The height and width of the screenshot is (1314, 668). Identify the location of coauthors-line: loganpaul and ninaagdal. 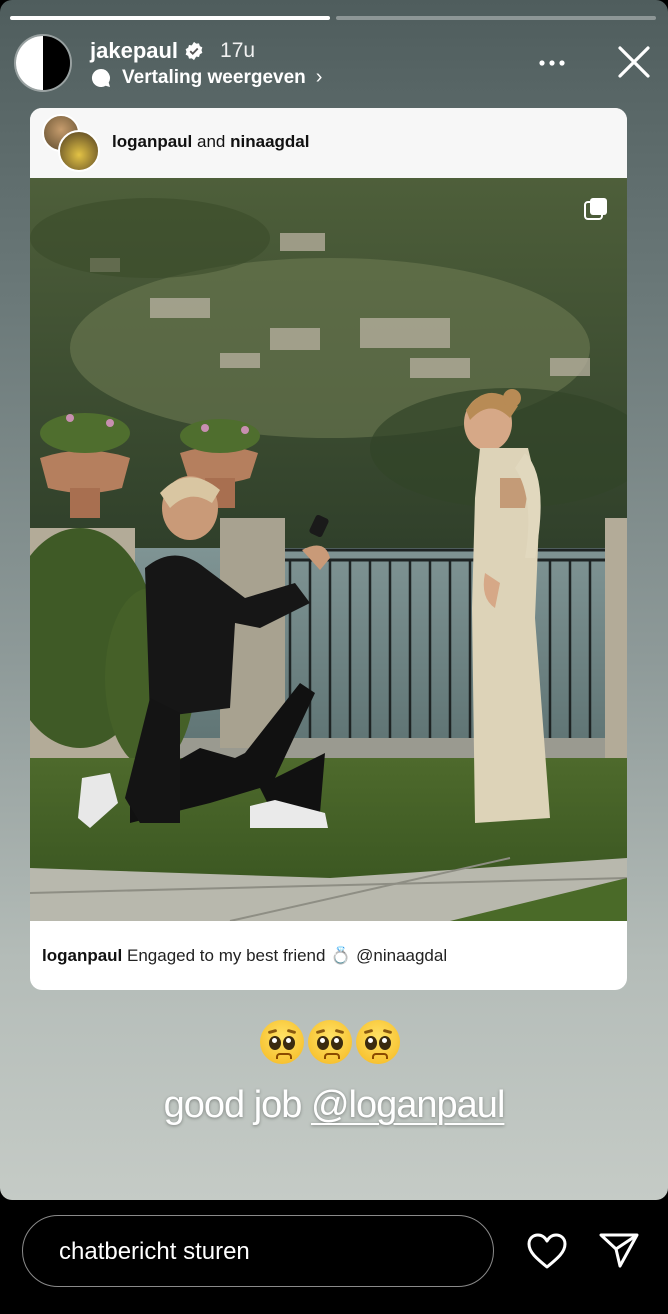
(210, 142).